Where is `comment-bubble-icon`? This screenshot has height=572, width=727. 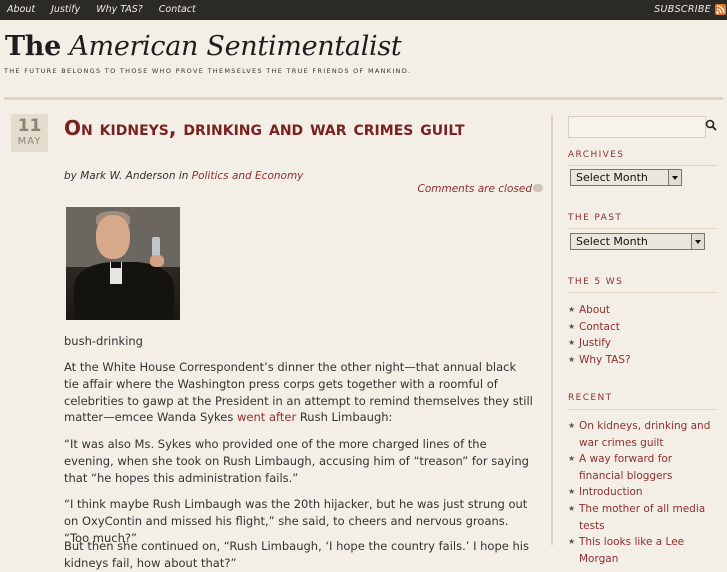
comment-bubble-icon is located at coordinates (538, 188).